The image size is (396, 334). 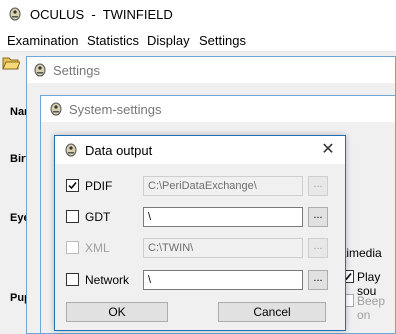 I want to click on menubar: Examination Statistics Display Settings, so click(x=198, y=40).